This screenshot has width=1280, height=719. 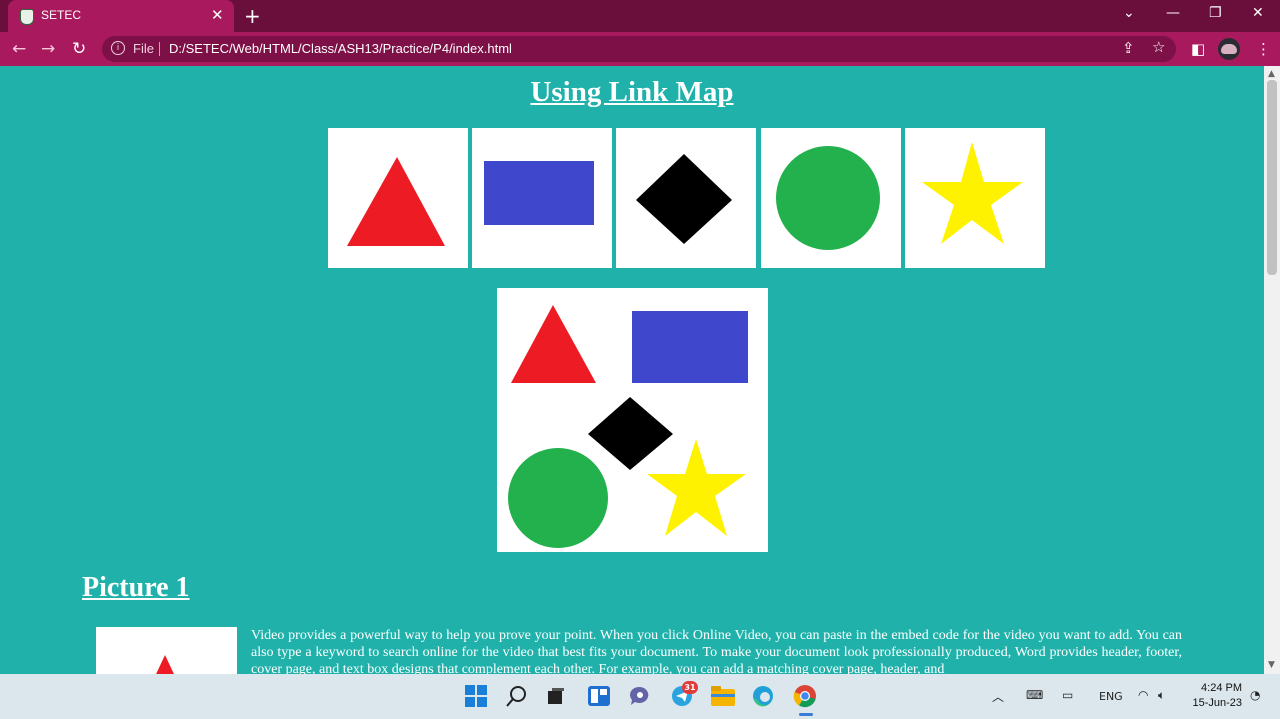 I want to click on file-scheme-label: File, so click(x=143, y=48).